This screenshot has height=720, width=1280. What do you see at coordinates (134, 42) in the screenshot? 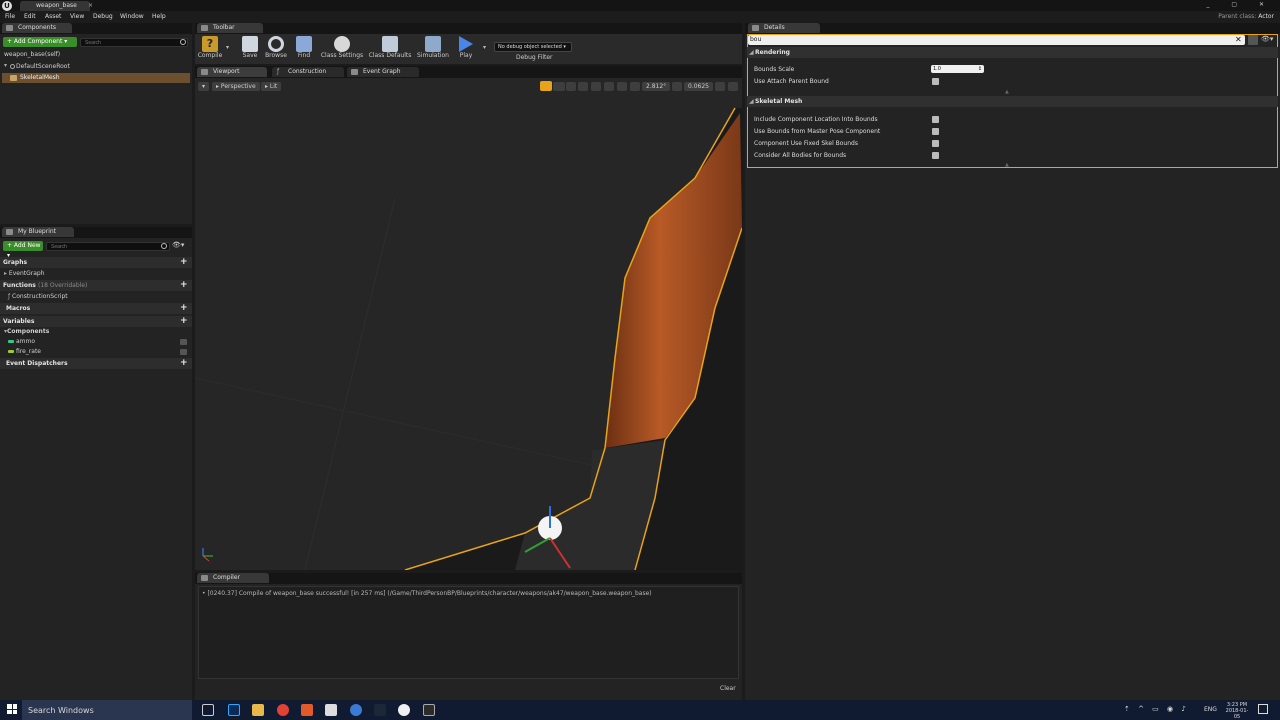
I see `components-search-input` at bounding box center [134, 42].